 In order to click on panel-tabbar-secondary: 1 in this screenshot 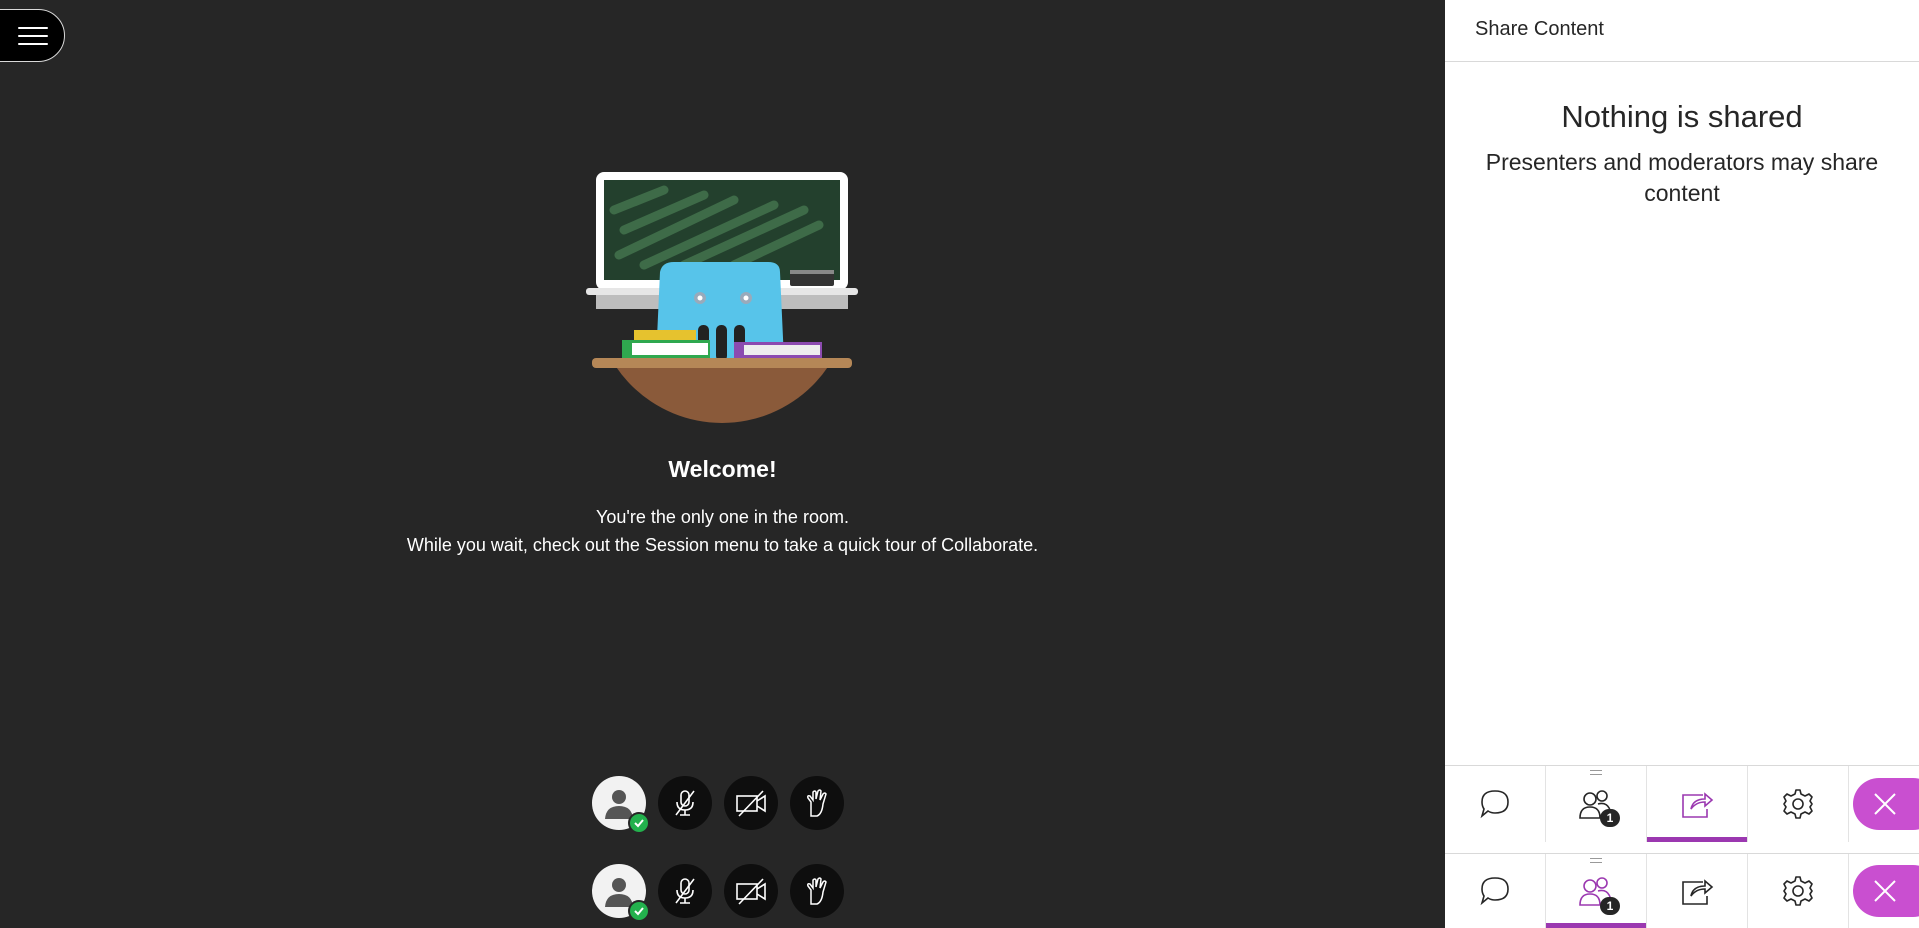, I will do `click(1682, 890)`.